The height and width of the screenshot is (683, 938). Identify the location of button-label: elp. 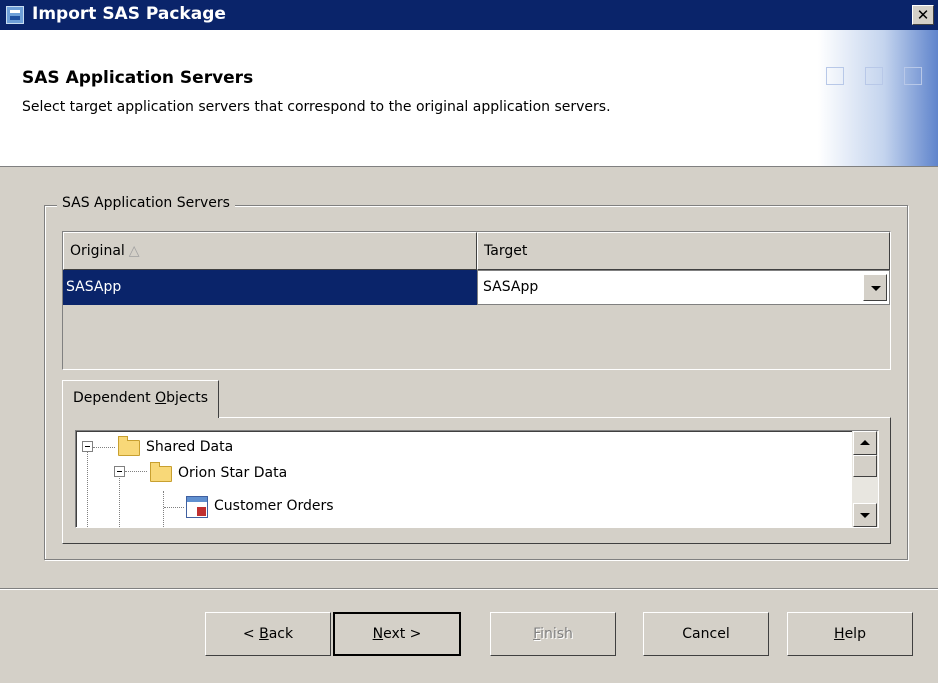
(855, 634).